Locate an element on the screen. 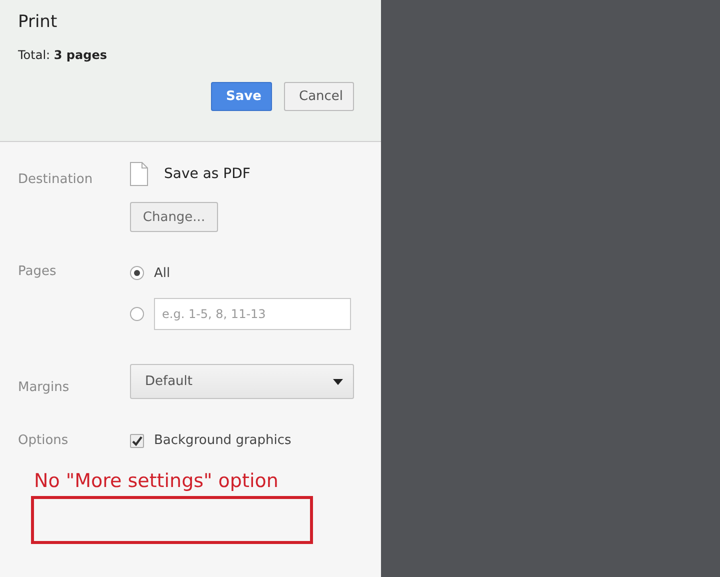  total-pages: Total: 3 pages is located at coordinates (62, 55).